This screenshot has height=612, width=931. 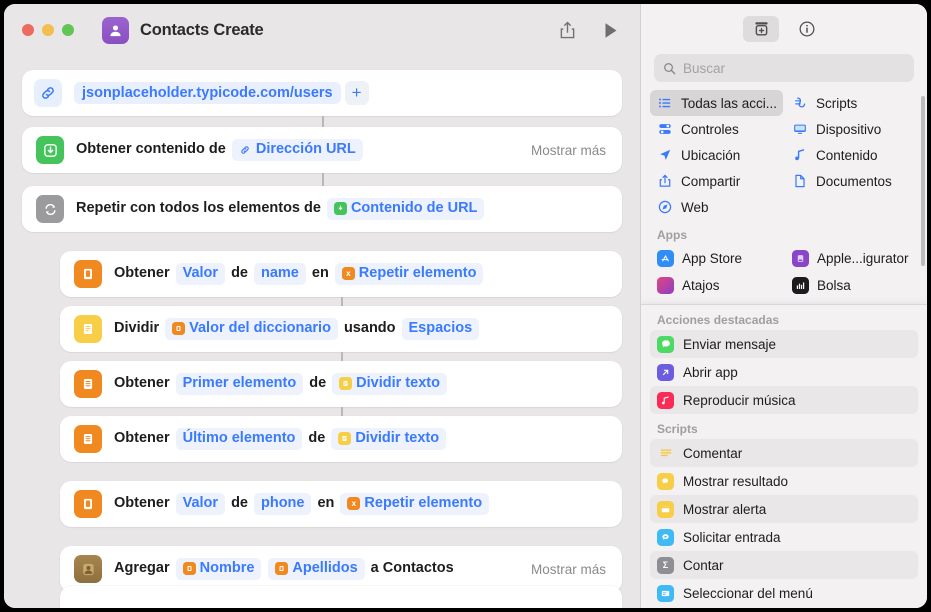 What do you see at coordinates (784, 372) in the screenshot?
I see `list-item-abrir-app: Abrir app` at bounding box center [784, 372].